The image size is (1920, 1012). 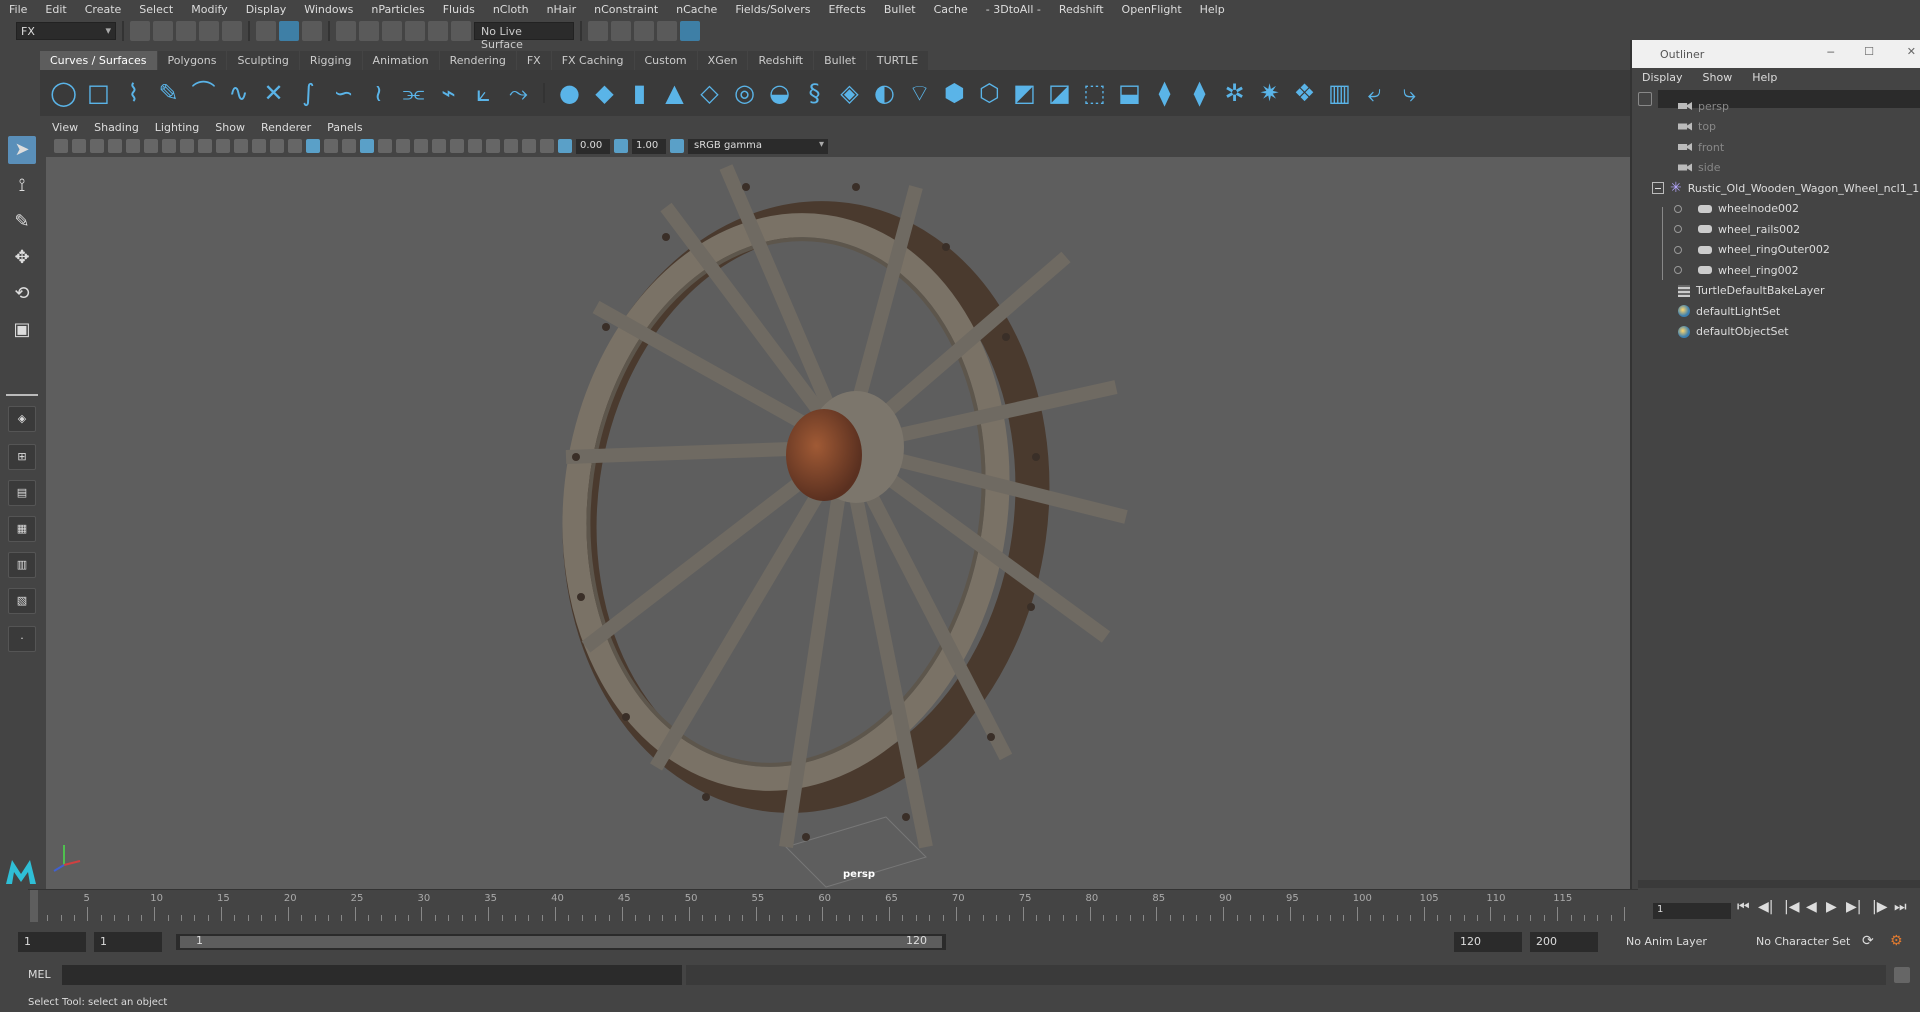 What do you see at coordinates (438, 31) in the screenshot?
I see `snap-surface-icon` at bounding box center [438, 31].